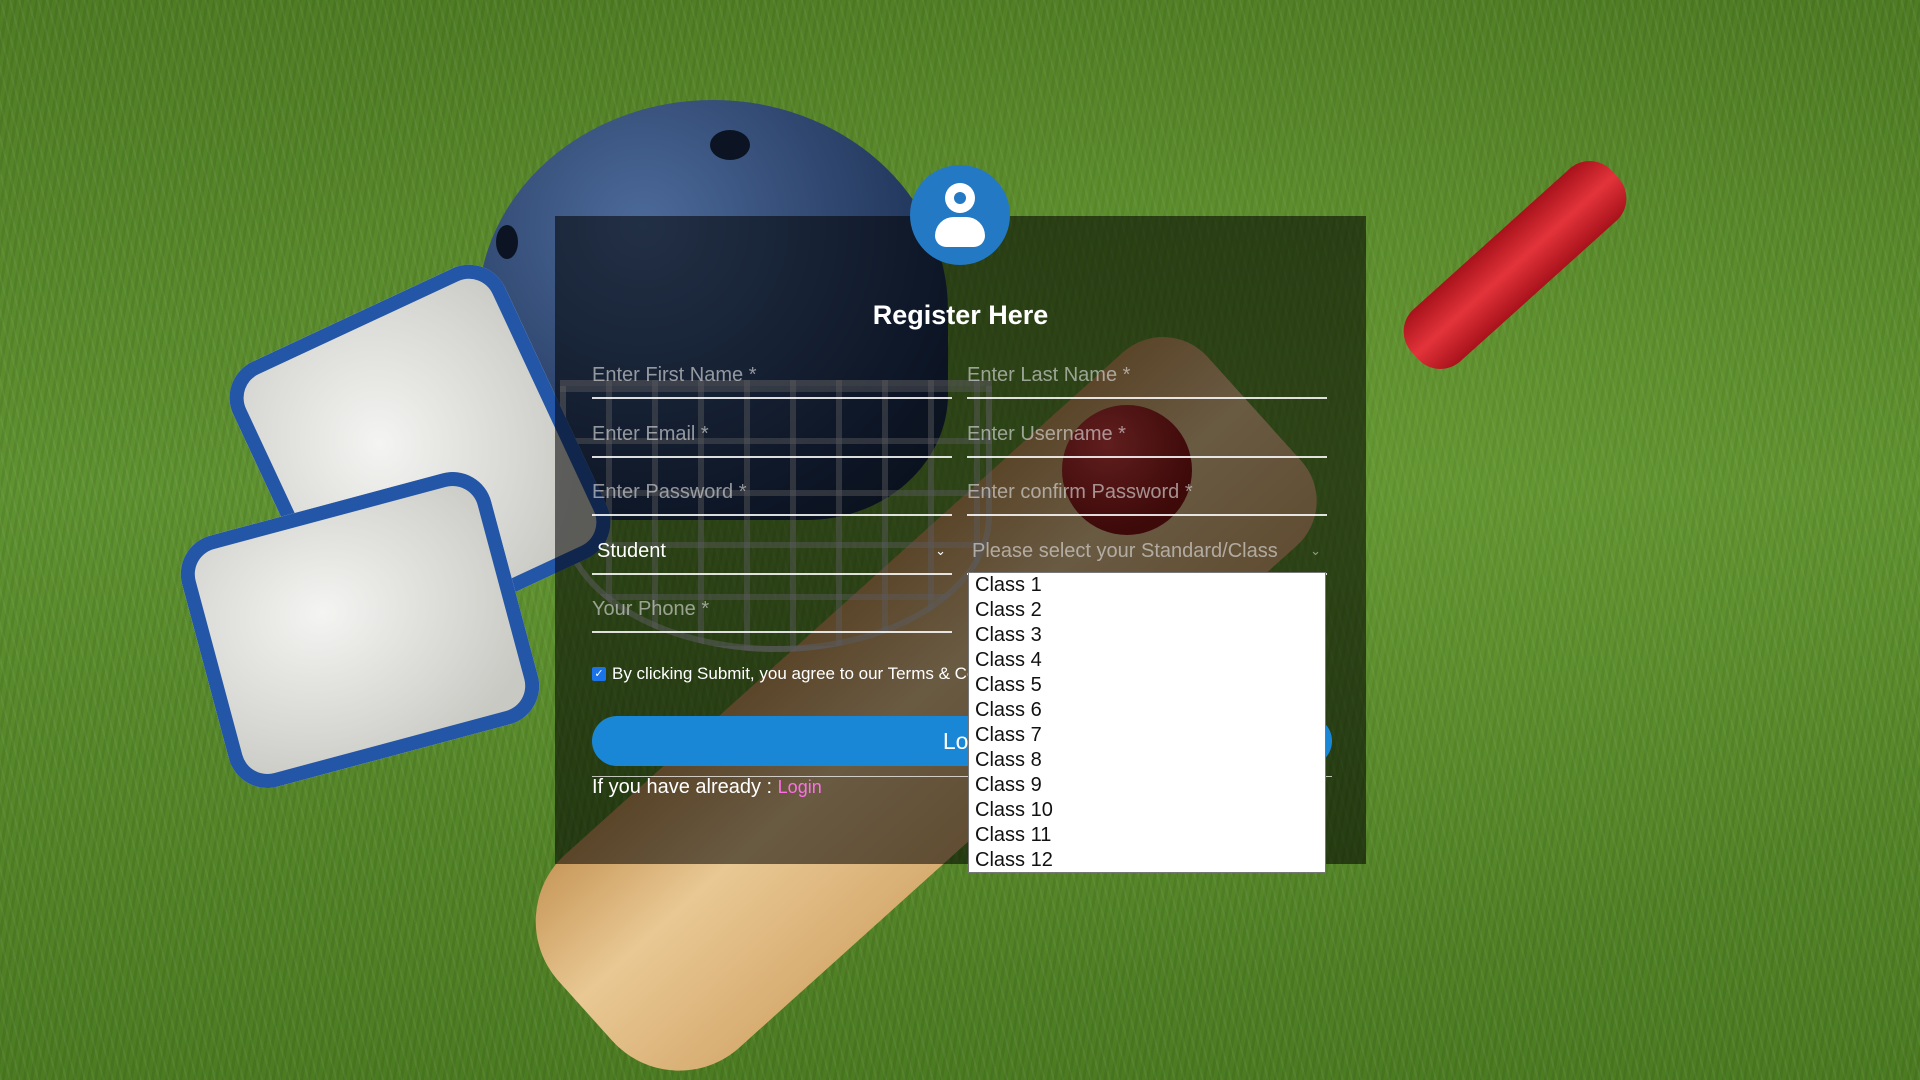 Image resolution: width=1920 pixels, height=1080 pixels. I want to click on class-option: Class 4, so click(1147, 660).